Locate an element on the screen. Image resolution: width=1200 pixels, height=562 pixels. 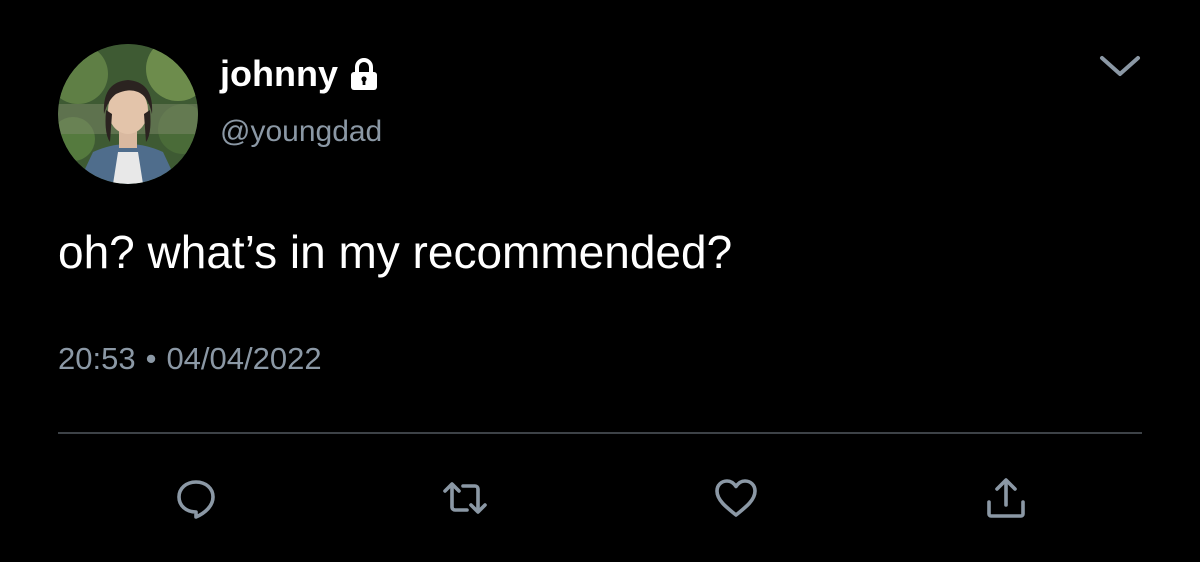
profile-photo is located at coordinates (128, 114).